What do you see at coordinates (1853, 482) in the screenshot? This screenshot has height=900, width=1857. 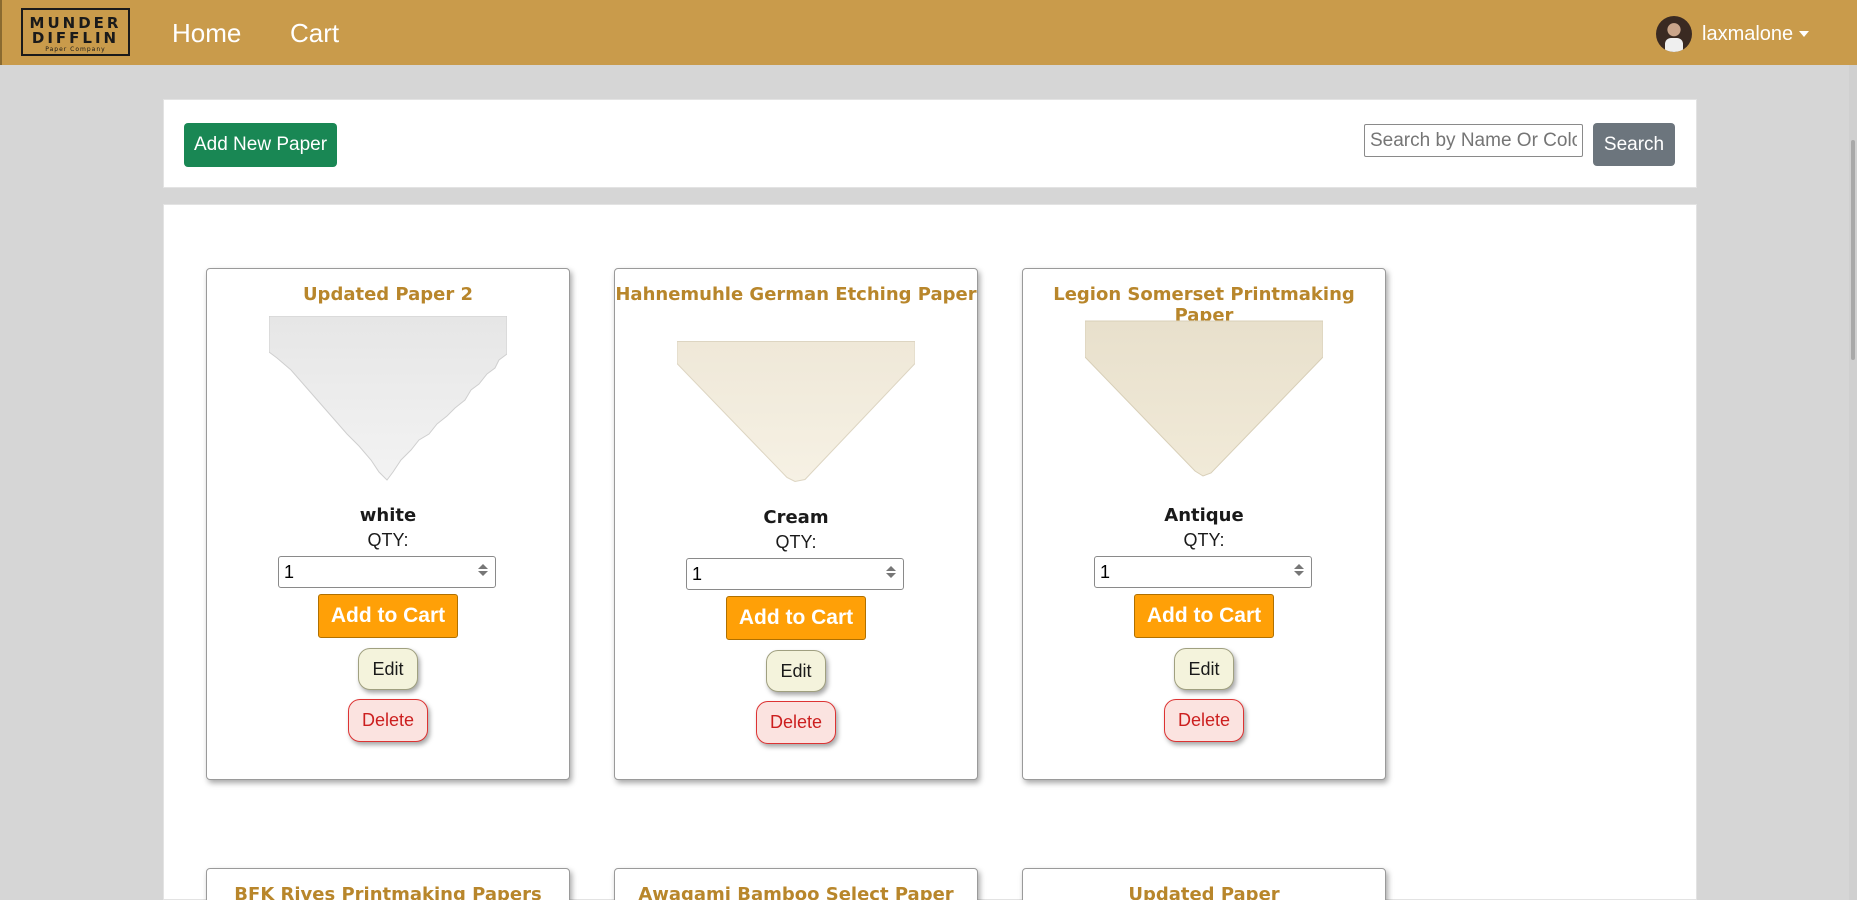 I see `page-scrollbar` at bounding box center [1853, 482].